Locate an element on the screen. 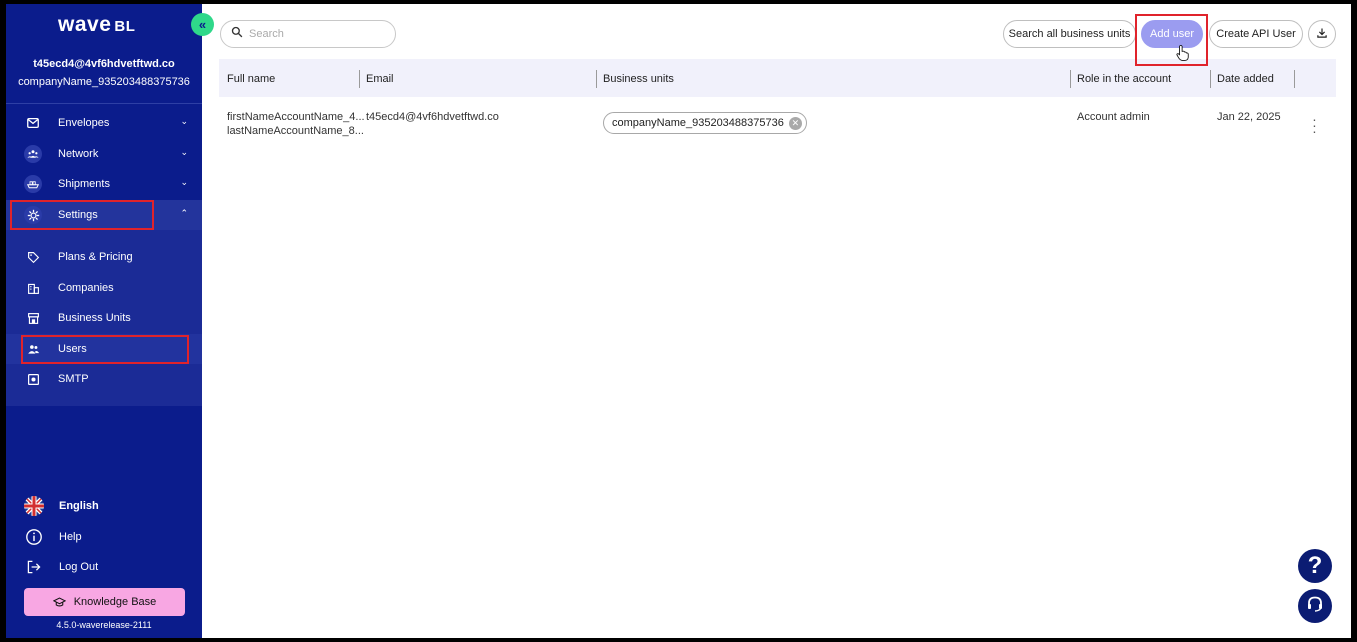 Image resolution: width=1357 pixels, height=642 pixels. help-label: Help is located at coordinates (70, 537).